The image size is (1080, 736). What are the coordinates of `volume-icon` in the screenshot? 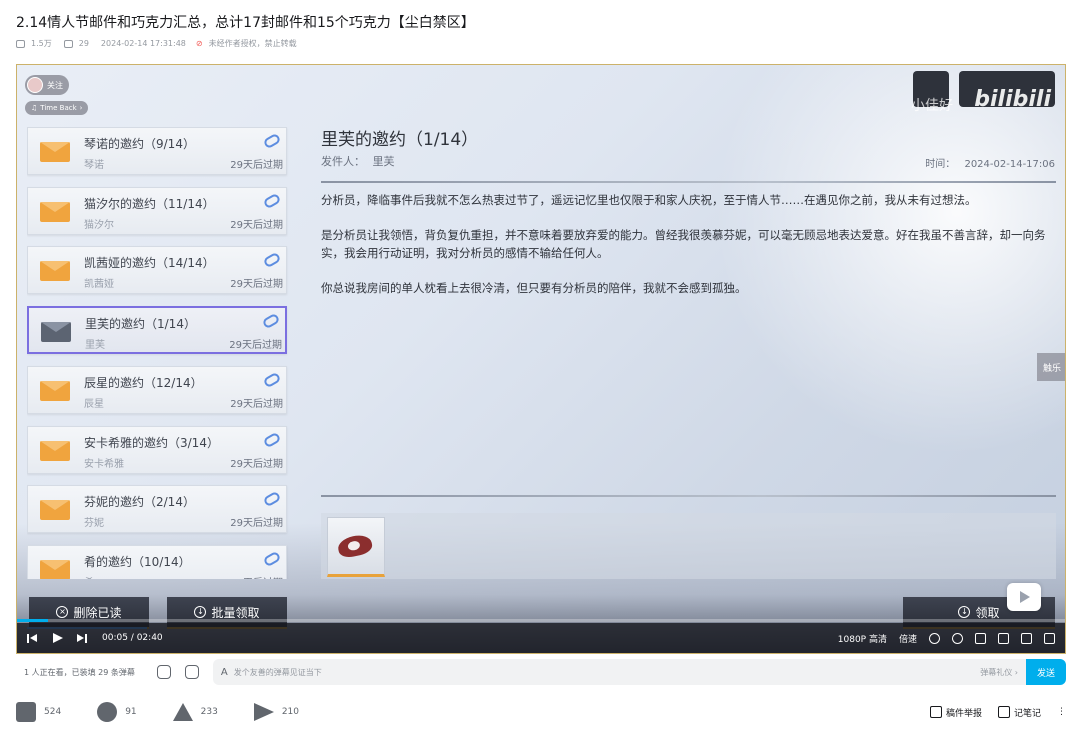 It's located at (934, 638).